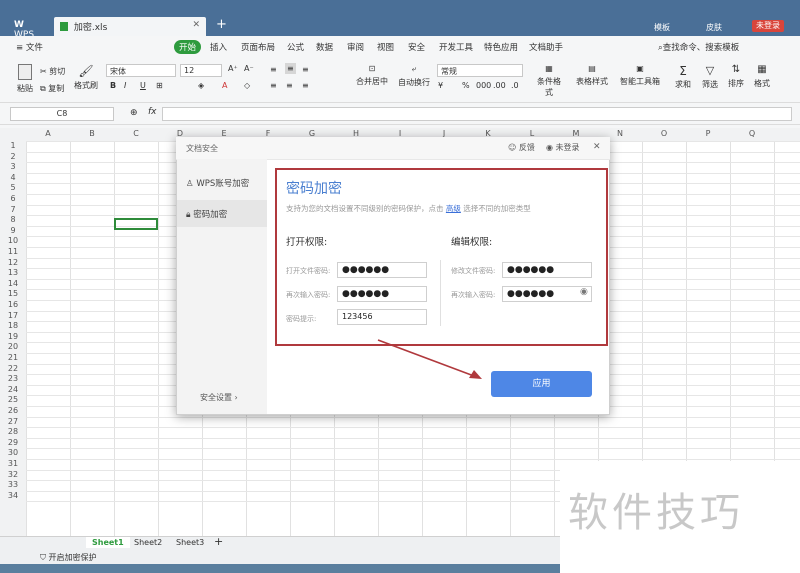 The height and width of the screenshot is (573, 800). What do you see at coordinates (13, 219) in the screenshot?
I see `row-header: 8` at bounding box center [13, 219].